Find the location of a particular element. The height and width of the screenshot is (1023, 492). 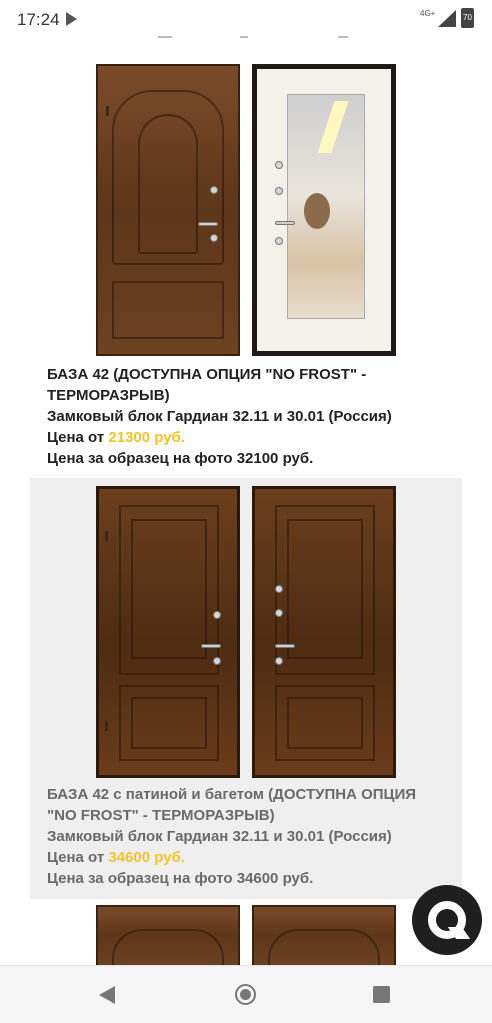

door-panel-inner-arch is located at coordinates (168, 184).